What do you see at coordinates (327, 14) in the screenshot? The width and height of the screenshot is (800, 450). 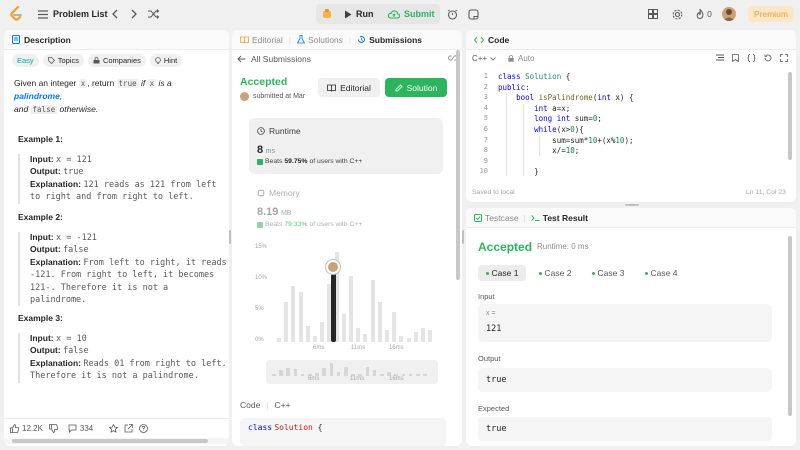 I see `debug-icon` at bounding box center [327, 14].